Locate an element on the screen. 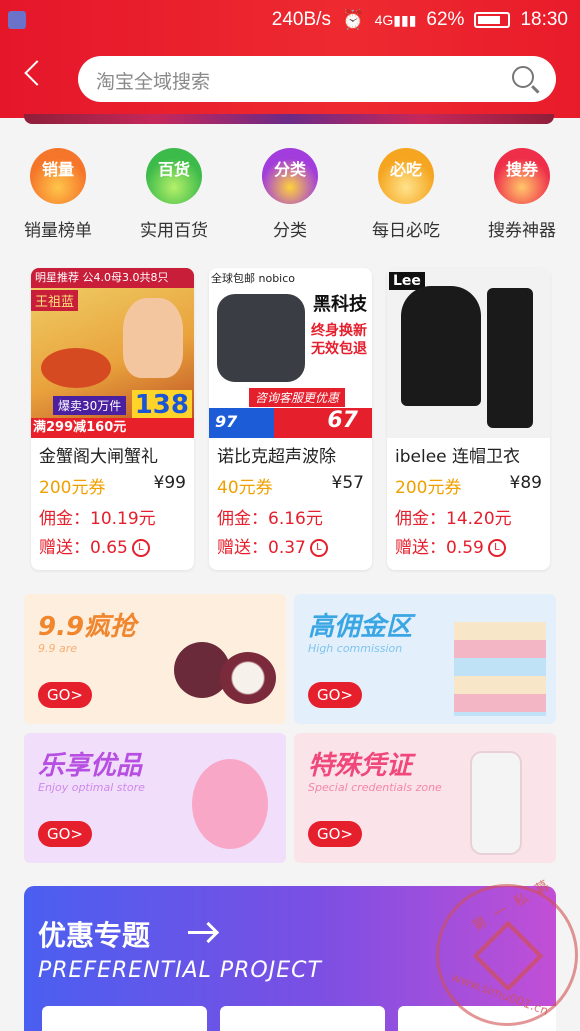  banner-price: 138 is located at coordinates (161, 405).